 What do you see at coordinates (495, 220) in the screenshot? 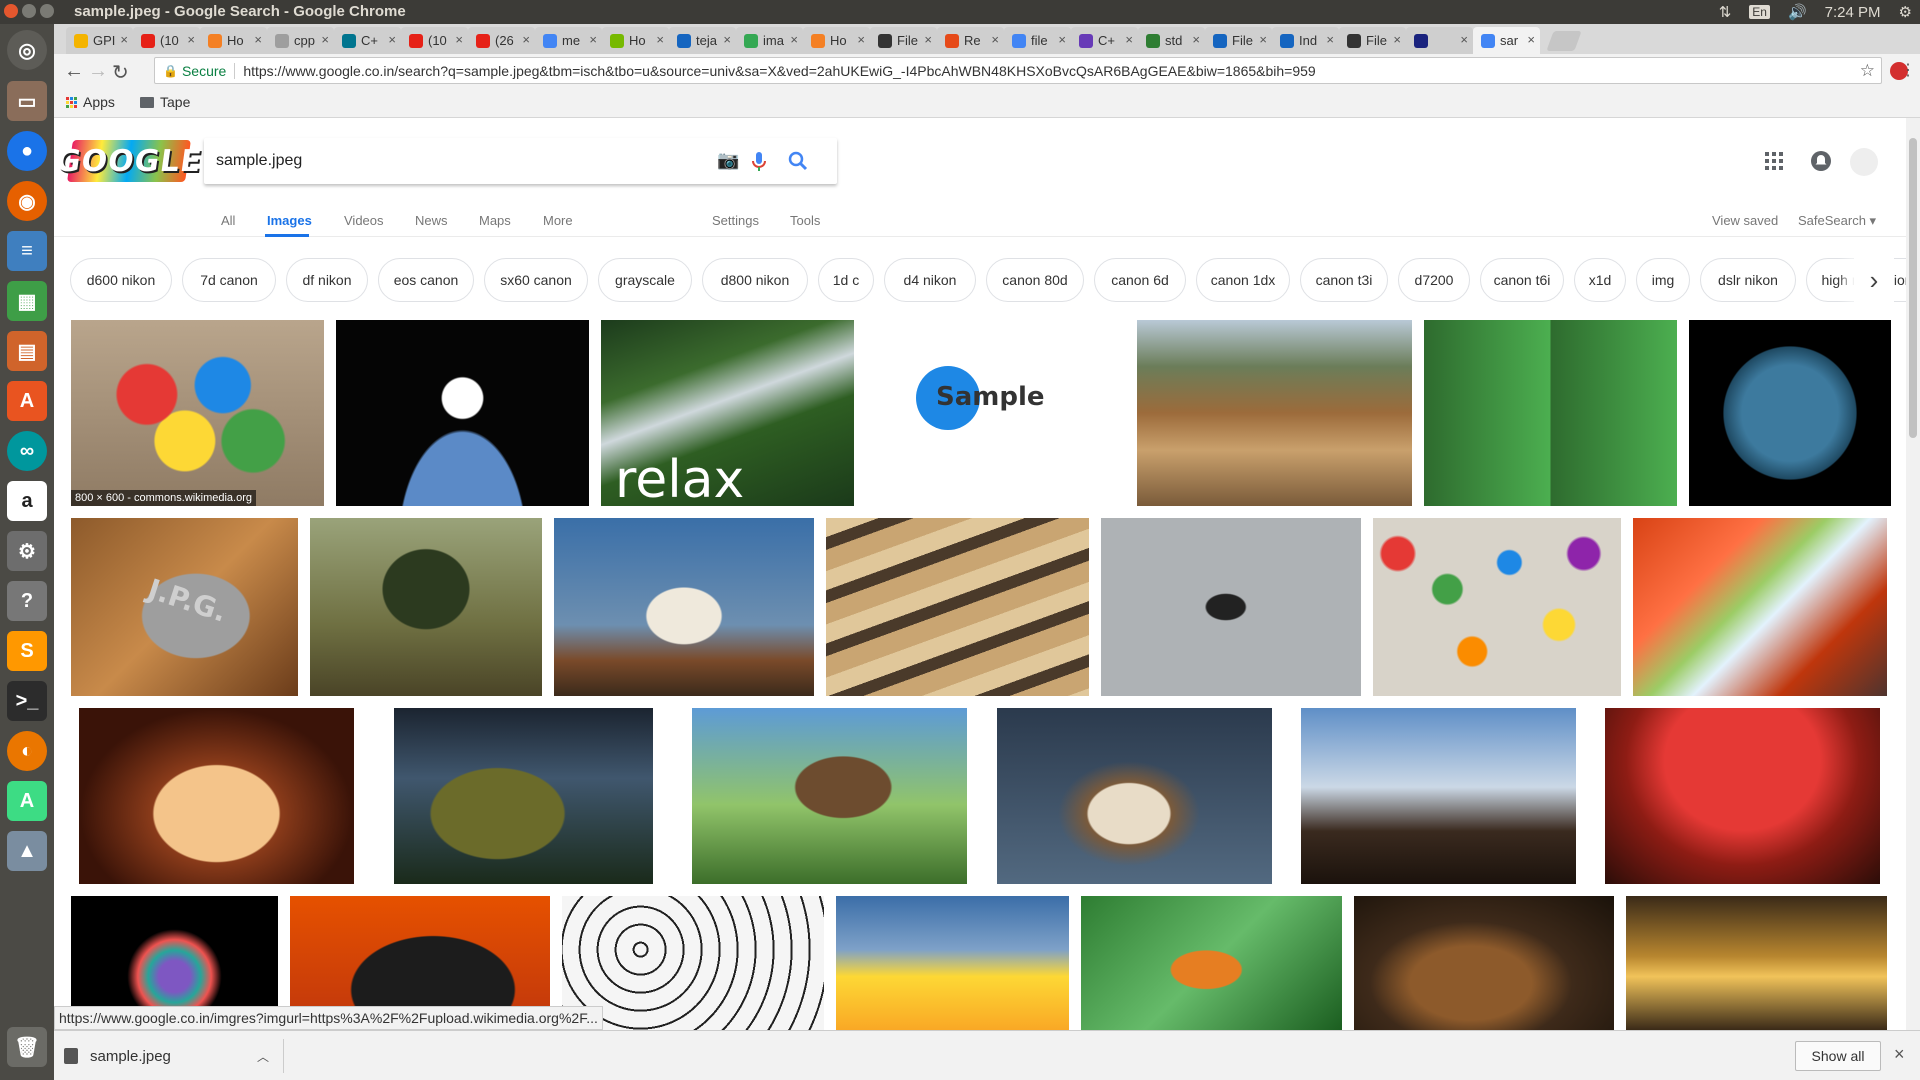
I see `tab-maps: Maps` at bounding box center [495, 220].